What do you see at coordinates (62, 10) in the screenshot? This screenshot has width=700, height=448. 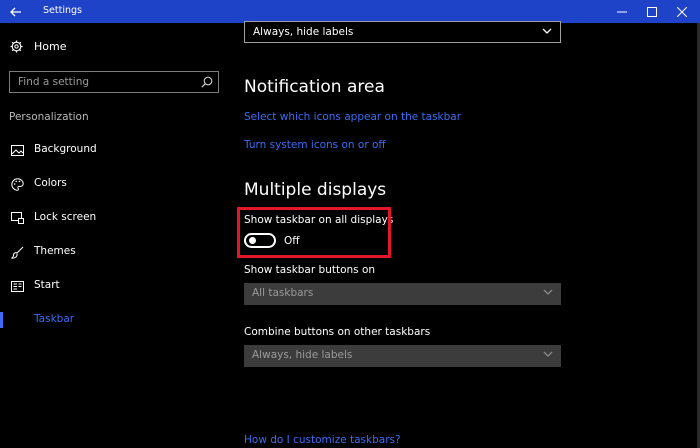 I see `window-title: Settings` at bounding box center [62, 10].